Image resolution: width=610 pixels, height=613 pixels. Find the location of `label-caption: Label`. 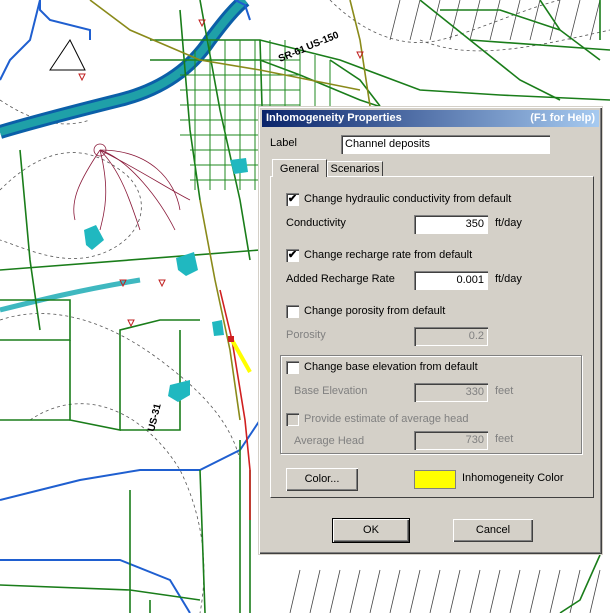

label-caption: Label is located at coordinates (283, 143).